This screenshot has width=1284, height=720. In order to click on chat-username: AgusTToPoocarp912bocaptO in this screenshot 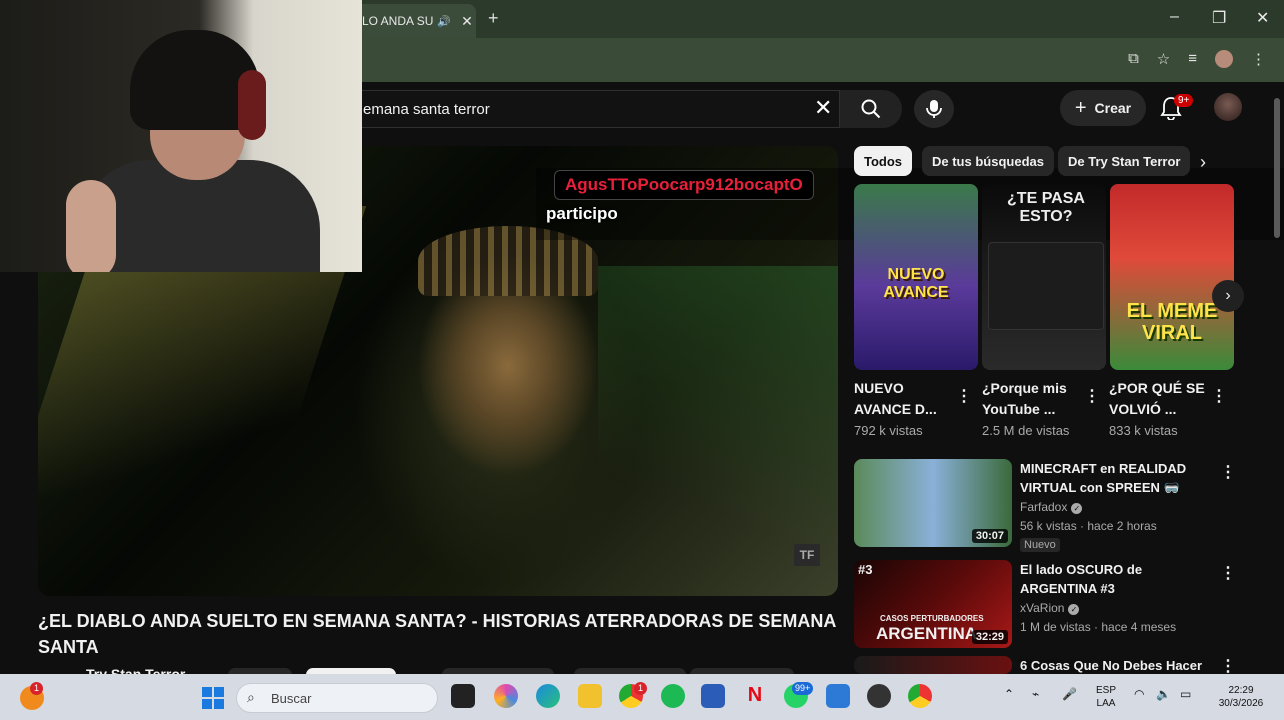, I will do `click(684, 185)`.